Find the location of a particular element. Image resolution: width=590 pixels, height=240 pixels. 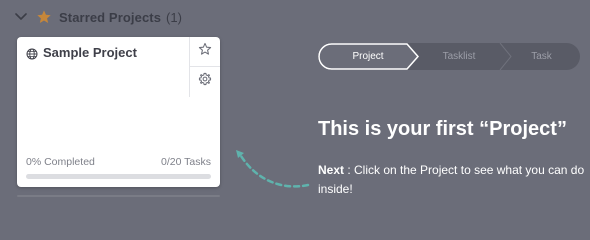

starred-projects-header: Starred Projects (1) is located at coordinates (98, 17).